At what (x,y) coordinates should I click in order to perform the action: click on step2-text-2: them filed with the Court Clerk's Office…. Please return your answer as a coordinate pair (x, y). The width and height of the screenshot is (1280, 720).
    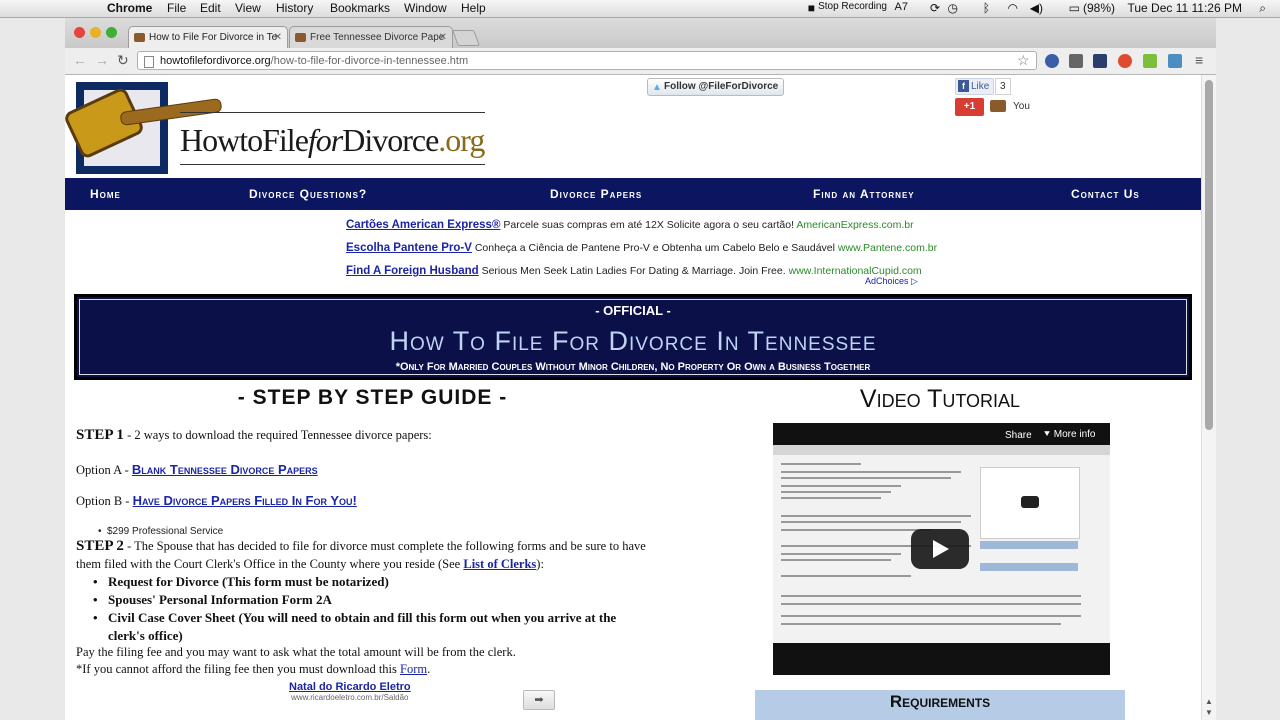
    Looking at the image, I should click on (270, 564).